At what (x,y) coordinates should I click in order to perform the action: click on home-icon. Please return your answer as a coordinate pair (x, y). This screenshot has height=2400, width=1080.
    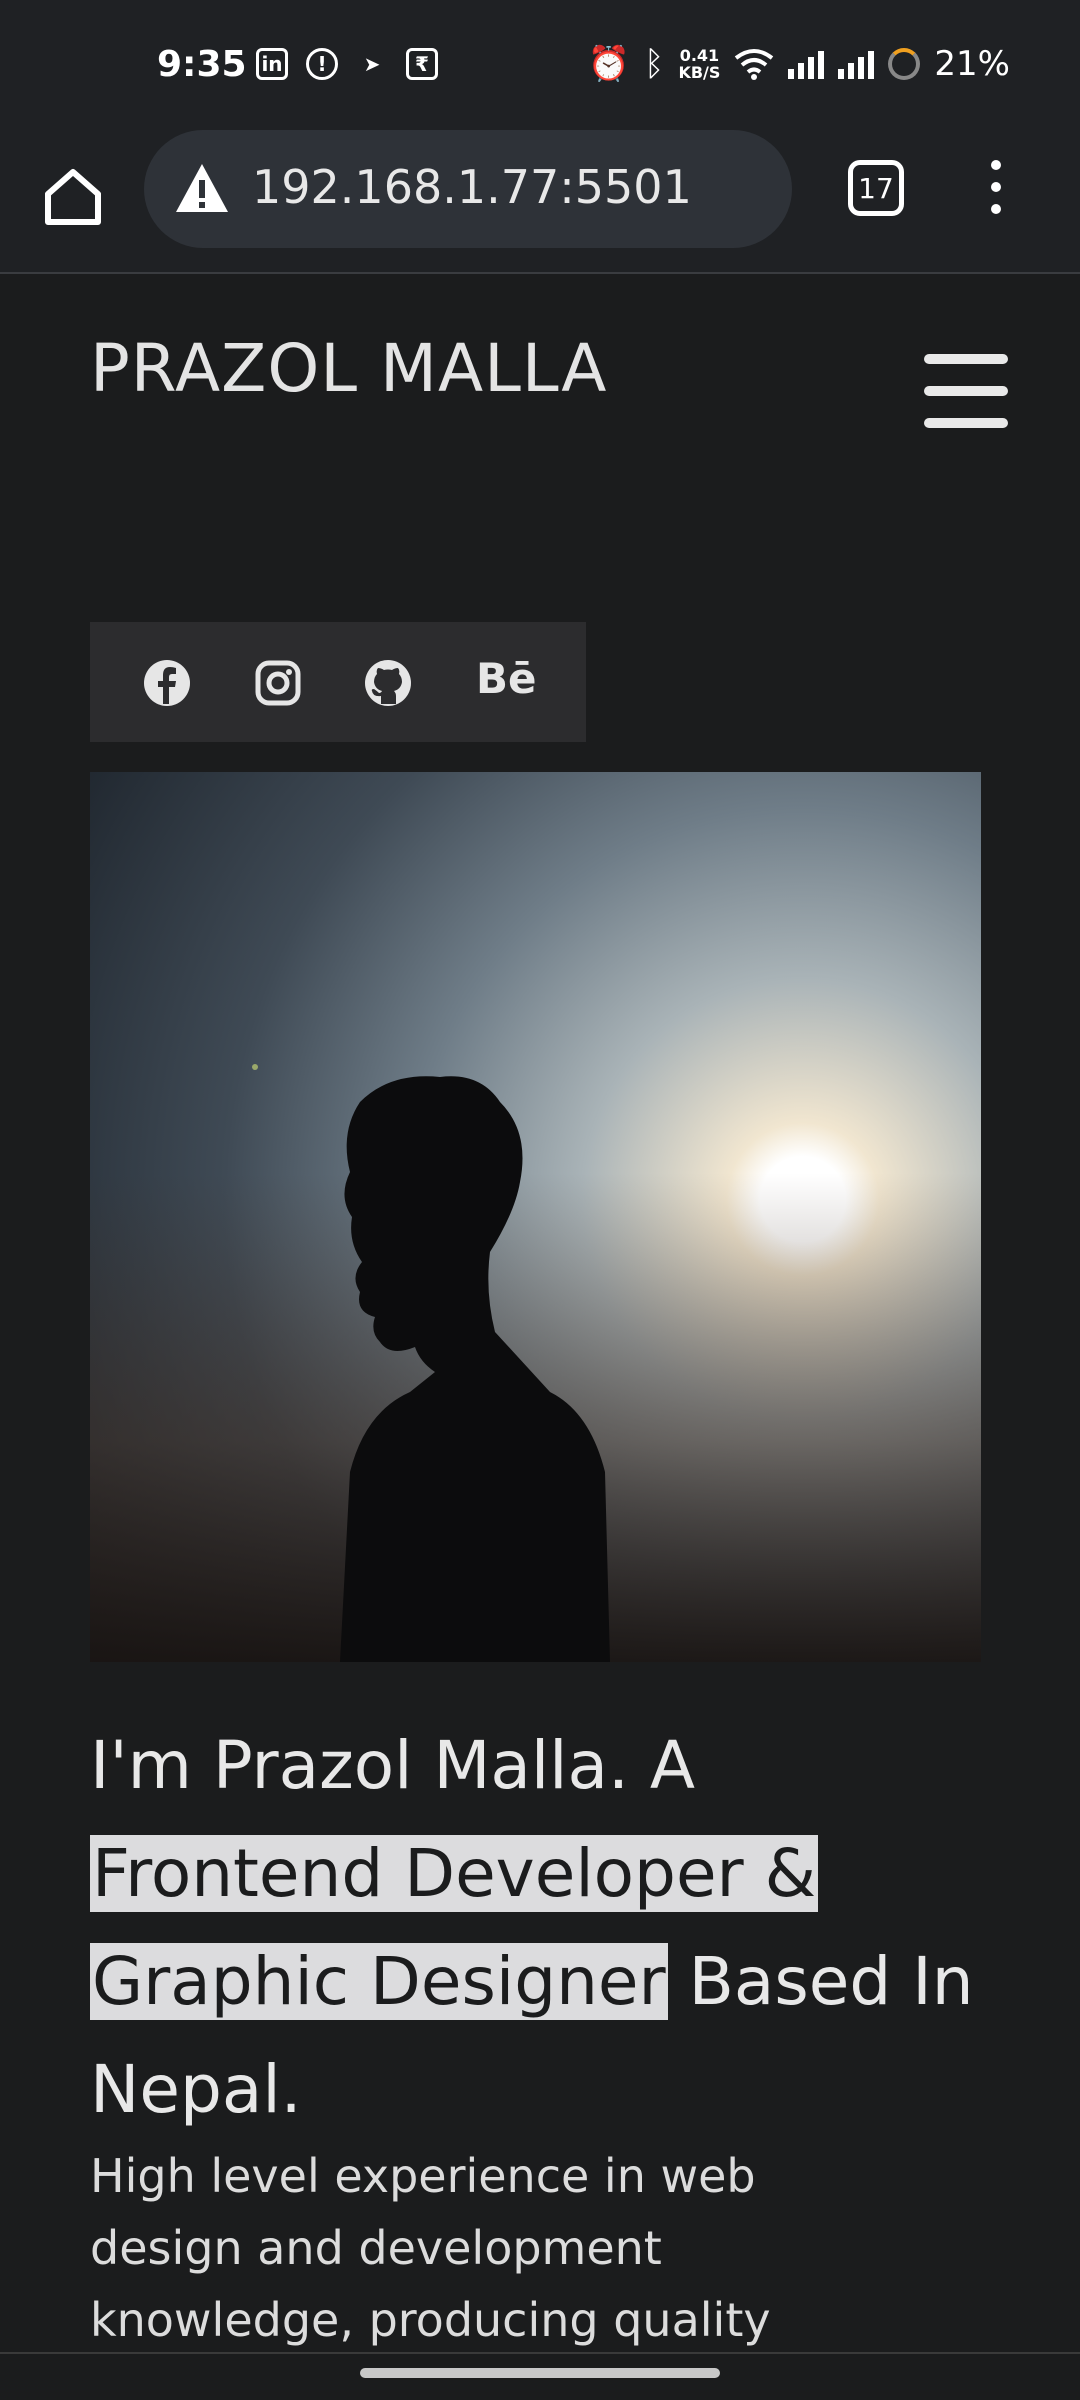
    Looking at the image, I should click on (73, 197).